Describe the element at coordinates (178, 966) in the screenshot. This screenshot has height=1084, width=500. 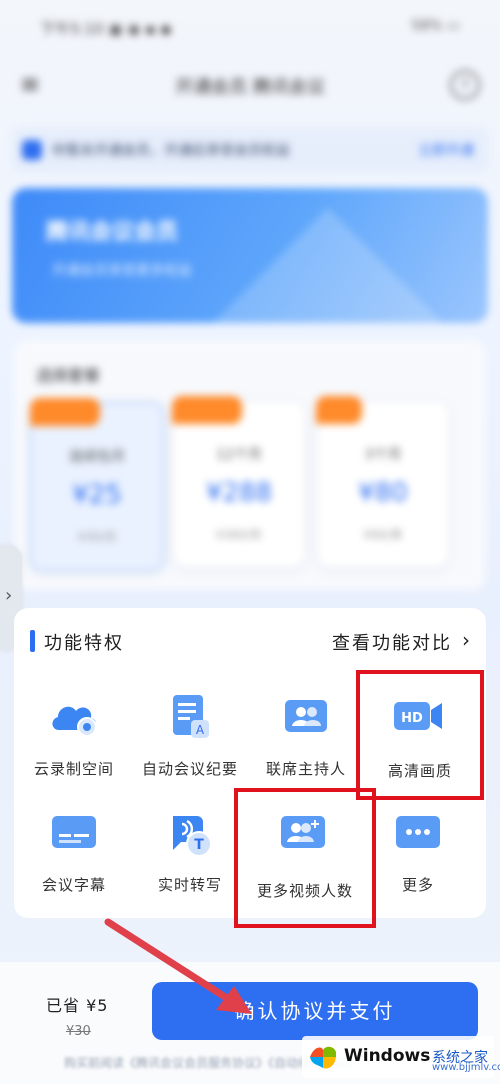
I see `annotation-arrow` at that location.